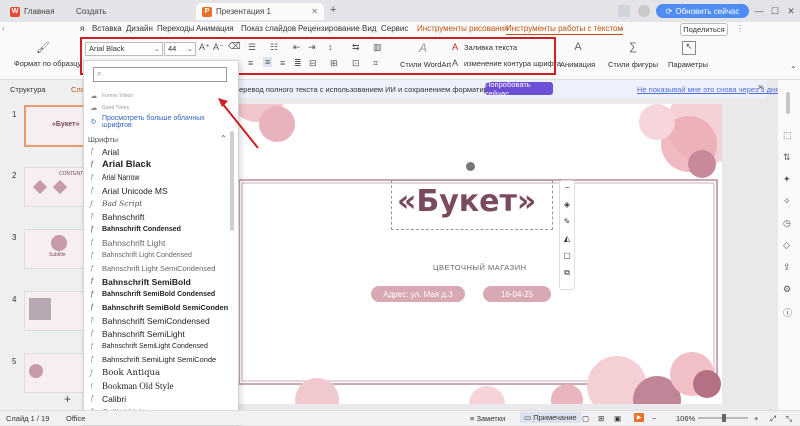 The width and height of the screenshot is (800, 426). Describe the element at coordinates (786, 245) in the screenshot. I see `shapes-icon: ◇` at that location.